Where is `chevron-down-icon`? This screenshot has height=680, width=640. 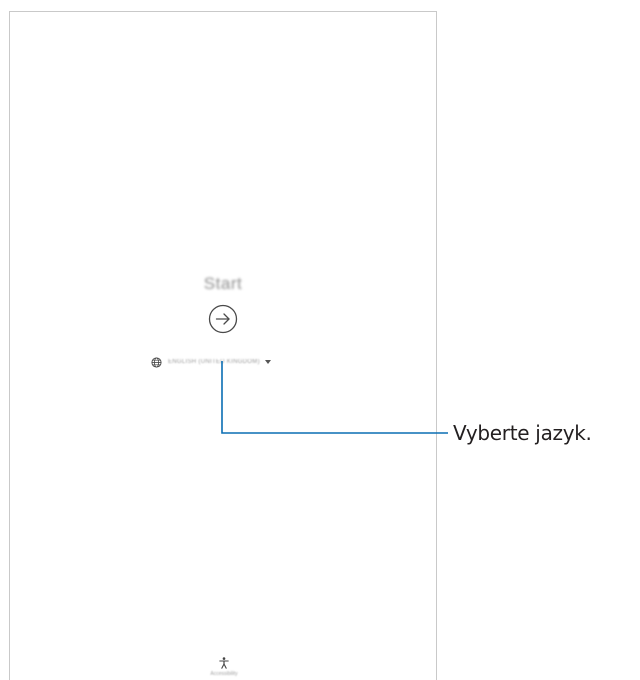
chevron-down-icon is located at coordinates (267, 362).